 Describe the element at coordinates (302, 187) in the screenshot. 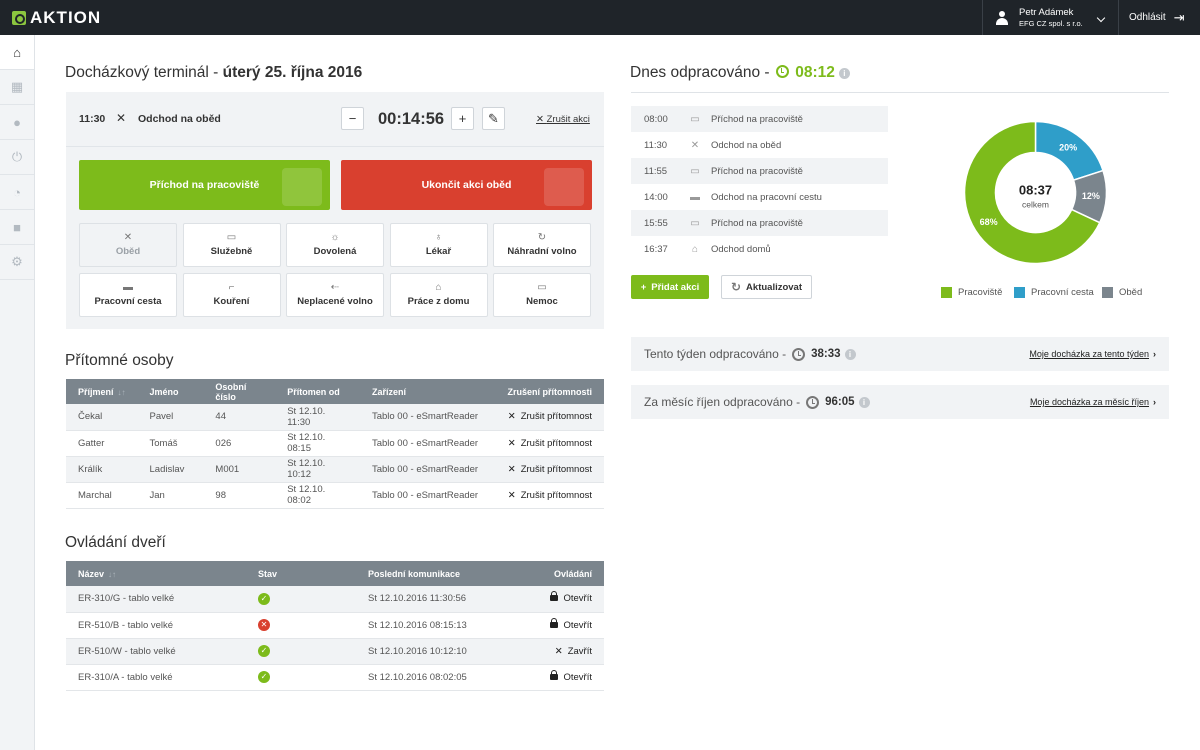

I see `briefcase-icon` at that location.